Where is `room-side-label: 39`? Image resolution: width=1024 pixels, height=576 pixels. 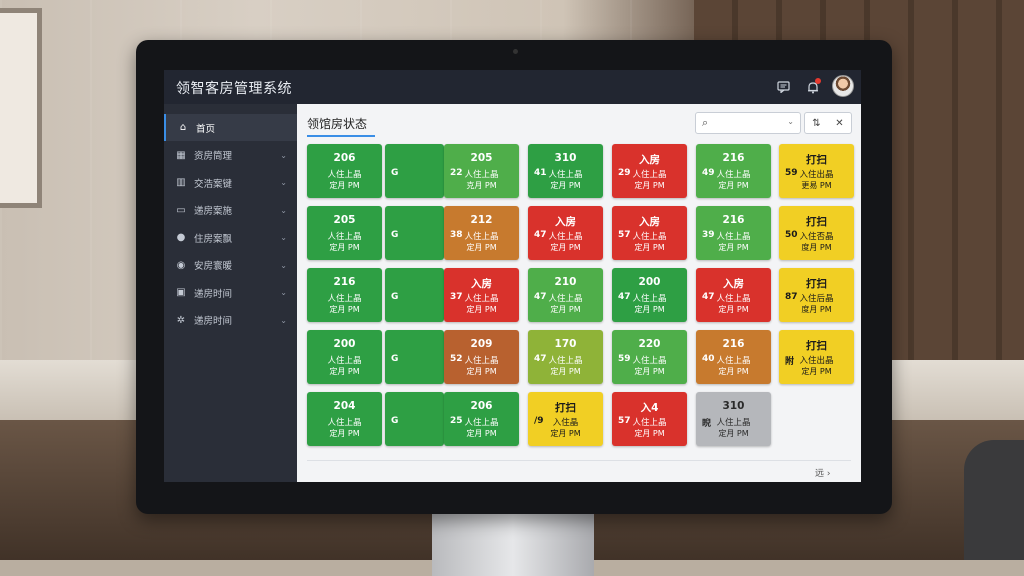 room-side-label: 39 is located at coordinates (708, 235).